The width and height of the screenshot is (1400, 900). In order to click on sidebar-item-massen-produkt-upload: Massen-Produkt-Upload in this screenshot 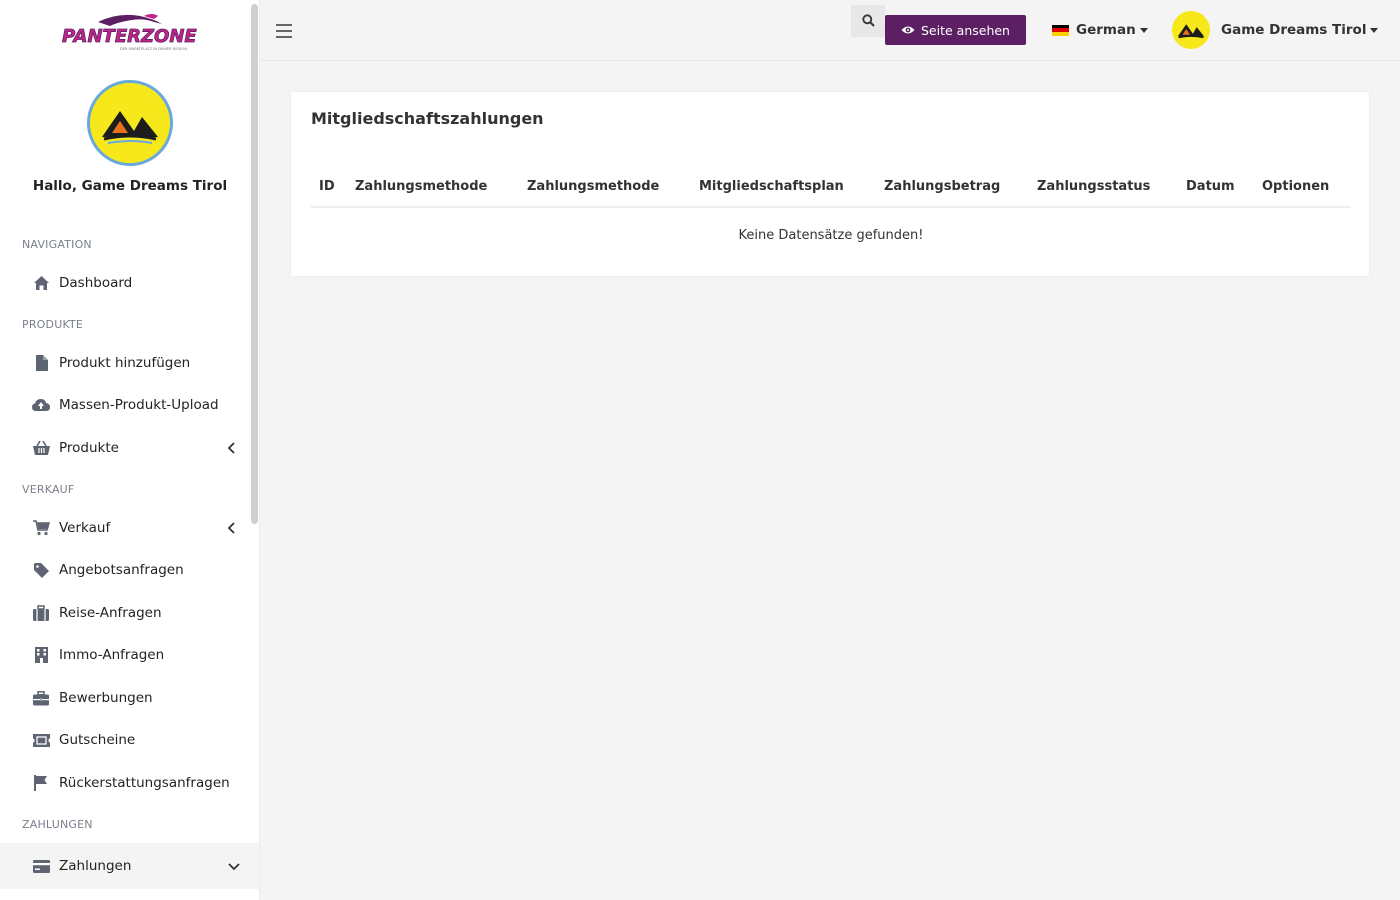, I will do `click(126, 405)`.